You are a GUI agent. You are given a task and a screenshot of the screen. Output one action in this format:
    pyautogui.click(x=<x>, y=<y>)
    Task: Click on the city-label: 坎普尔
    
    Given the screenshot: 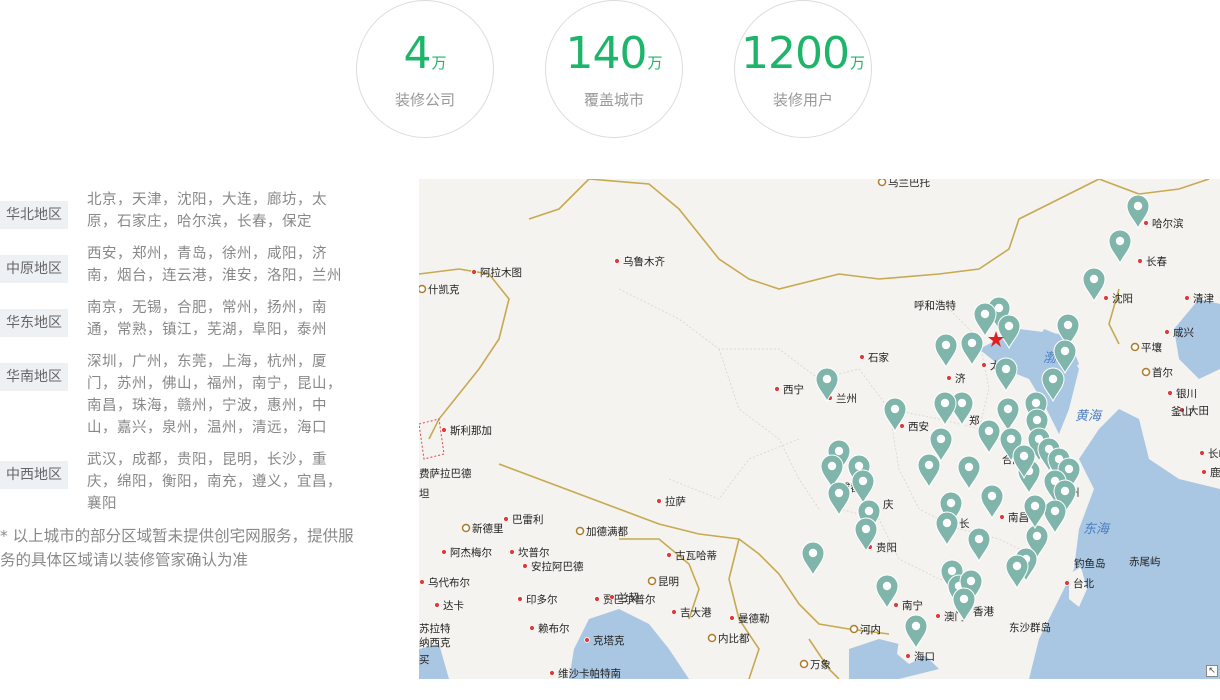 What is the action you would take?
    pyautogui.click(x=534, y=552)
    